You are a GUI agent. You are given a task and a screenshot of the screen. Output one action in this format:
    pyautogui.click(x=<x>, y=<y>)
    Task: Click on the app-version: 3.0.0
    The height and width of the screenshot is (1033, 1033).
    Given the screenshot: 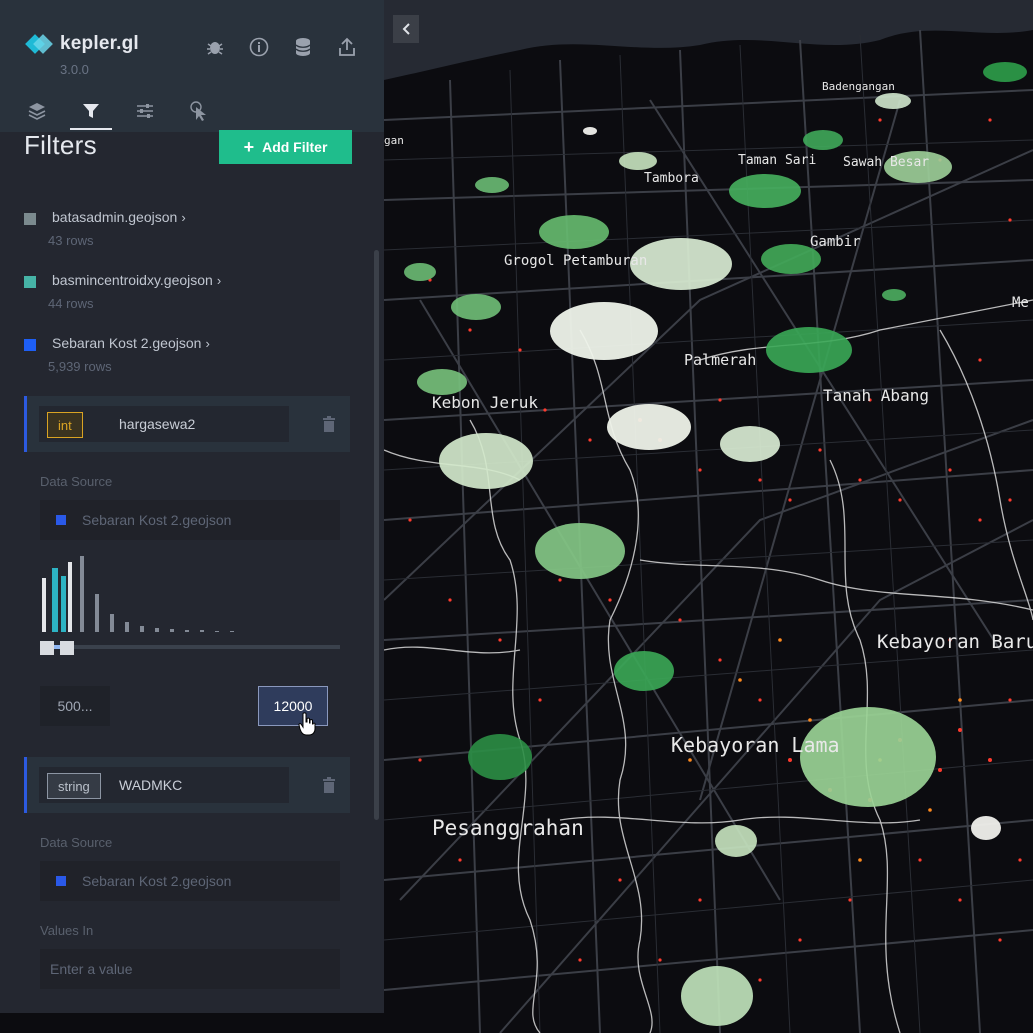 What is the action you would take?
    pyautogui.click(x=74, y=69)
    